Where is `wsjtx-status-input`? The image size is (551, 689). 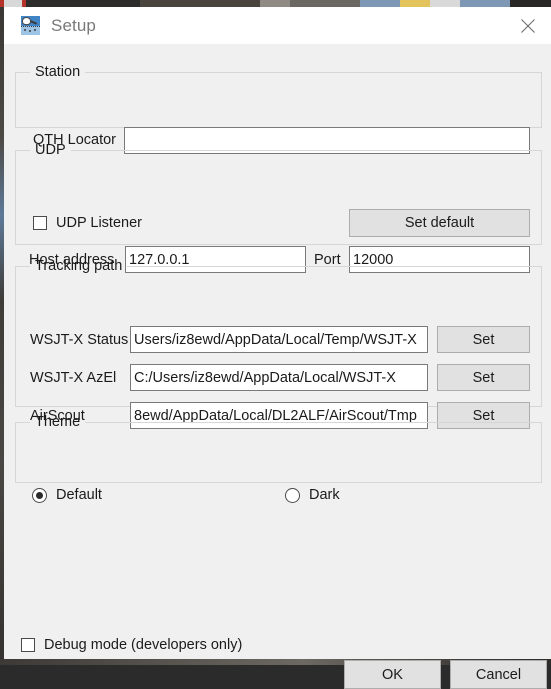
wsjtx-status-input is located at coordinates (279, 339).